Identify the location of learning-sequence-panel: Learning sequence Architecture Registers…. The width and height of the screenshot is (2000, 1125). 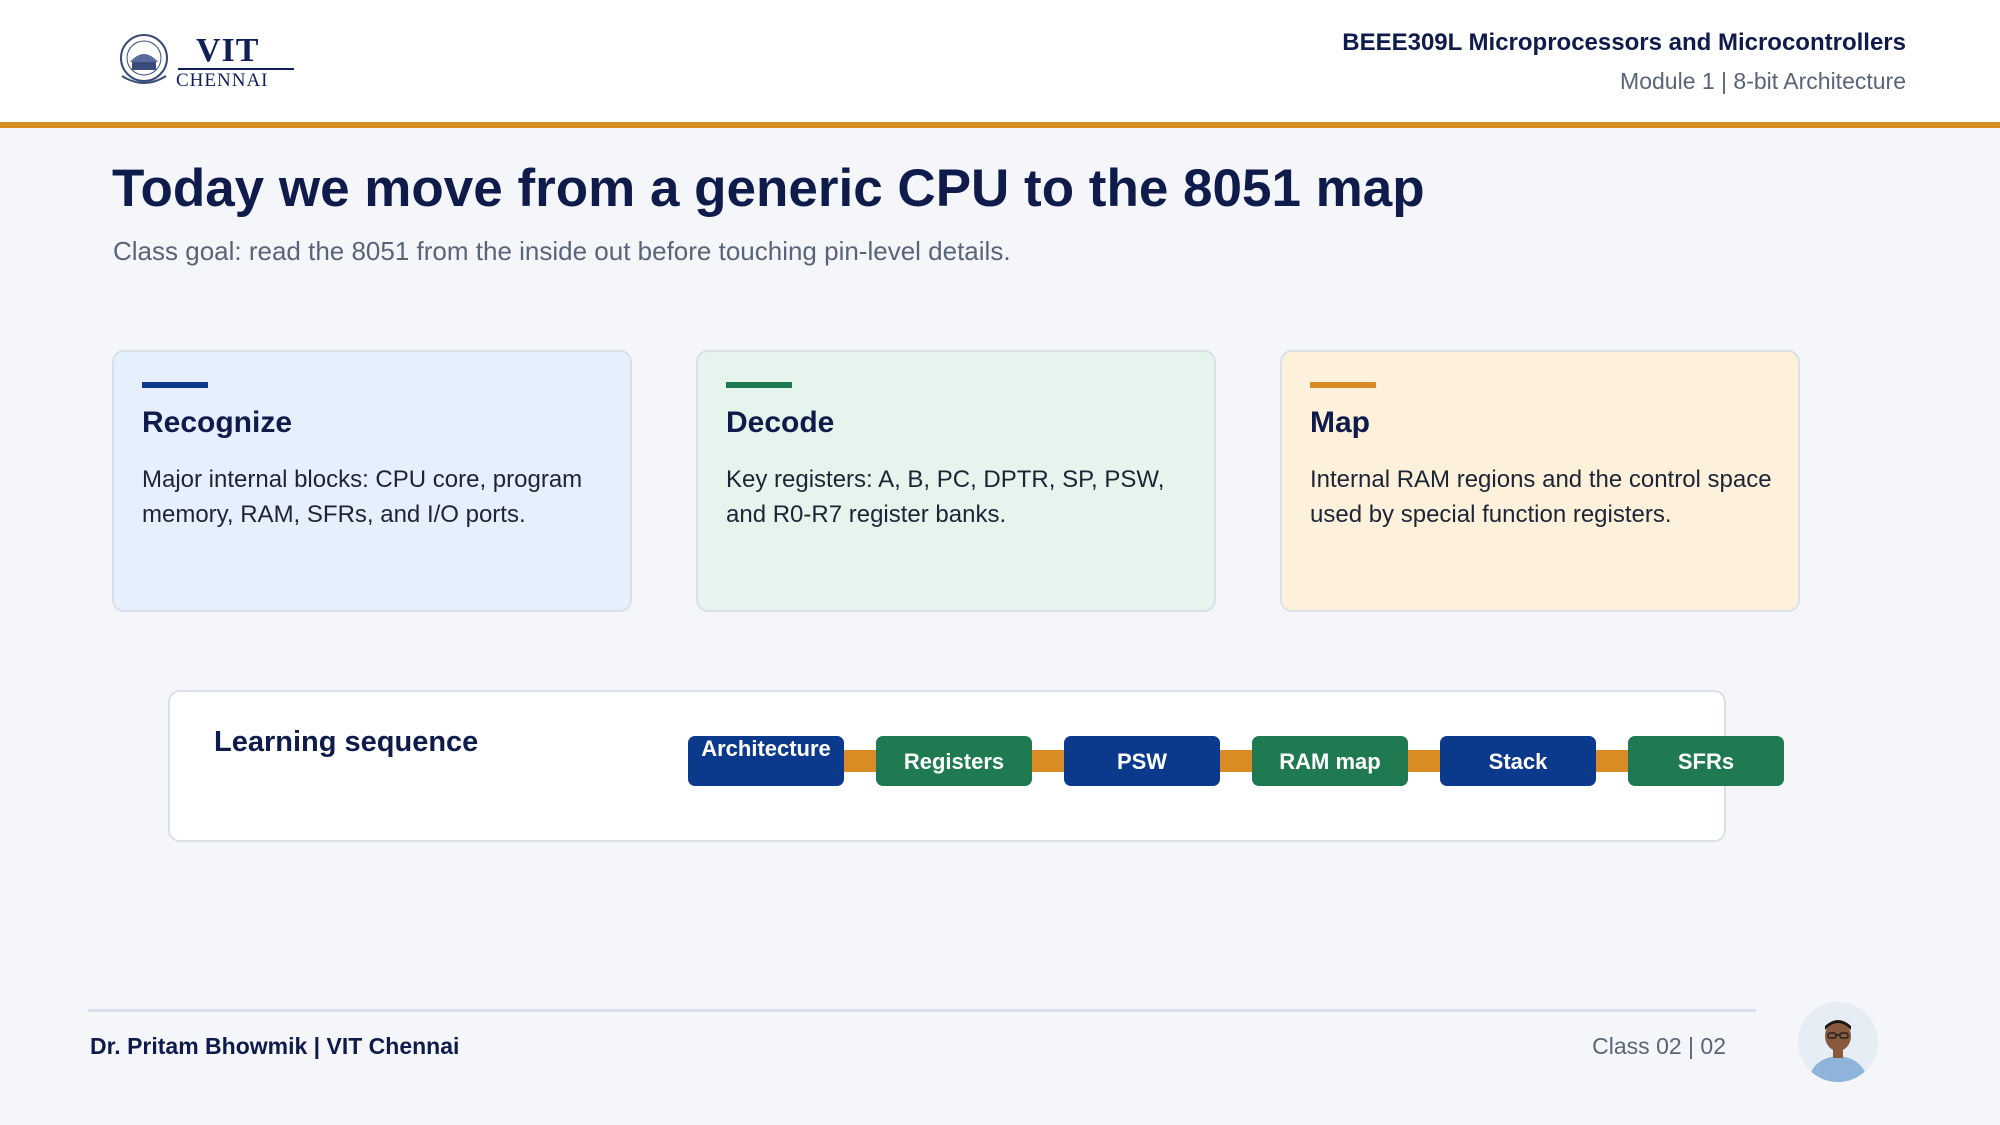
(976, 766).